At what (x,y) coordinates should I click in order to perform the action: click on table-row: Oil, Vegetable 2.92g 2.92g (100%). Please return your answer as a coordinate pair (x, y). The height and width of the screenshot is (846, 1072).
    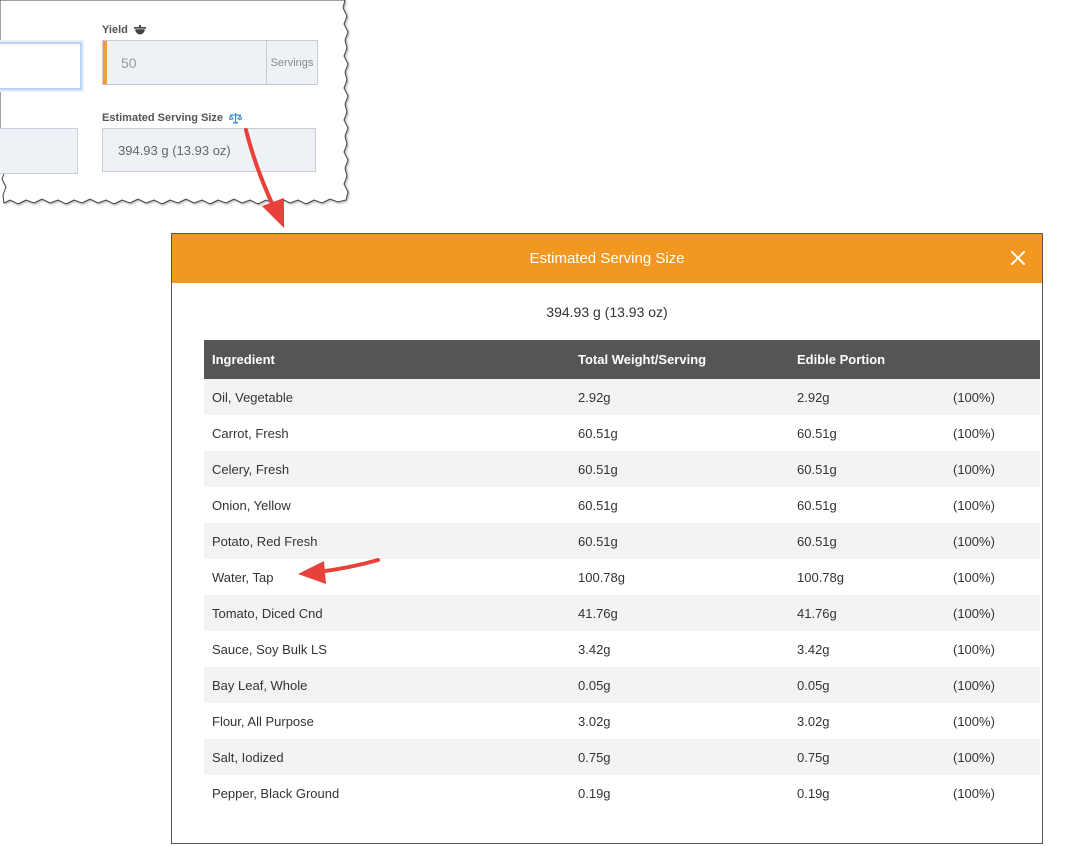
    Looking at the image, I should click on (622, 397).